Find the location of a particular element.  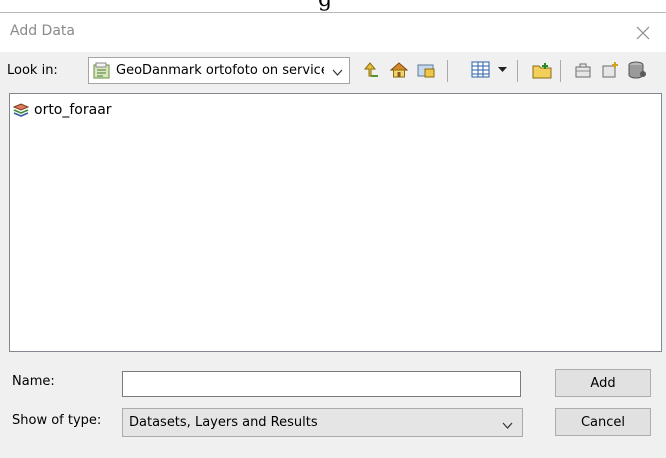

connect-database-button is located at coordinates (637, 70).